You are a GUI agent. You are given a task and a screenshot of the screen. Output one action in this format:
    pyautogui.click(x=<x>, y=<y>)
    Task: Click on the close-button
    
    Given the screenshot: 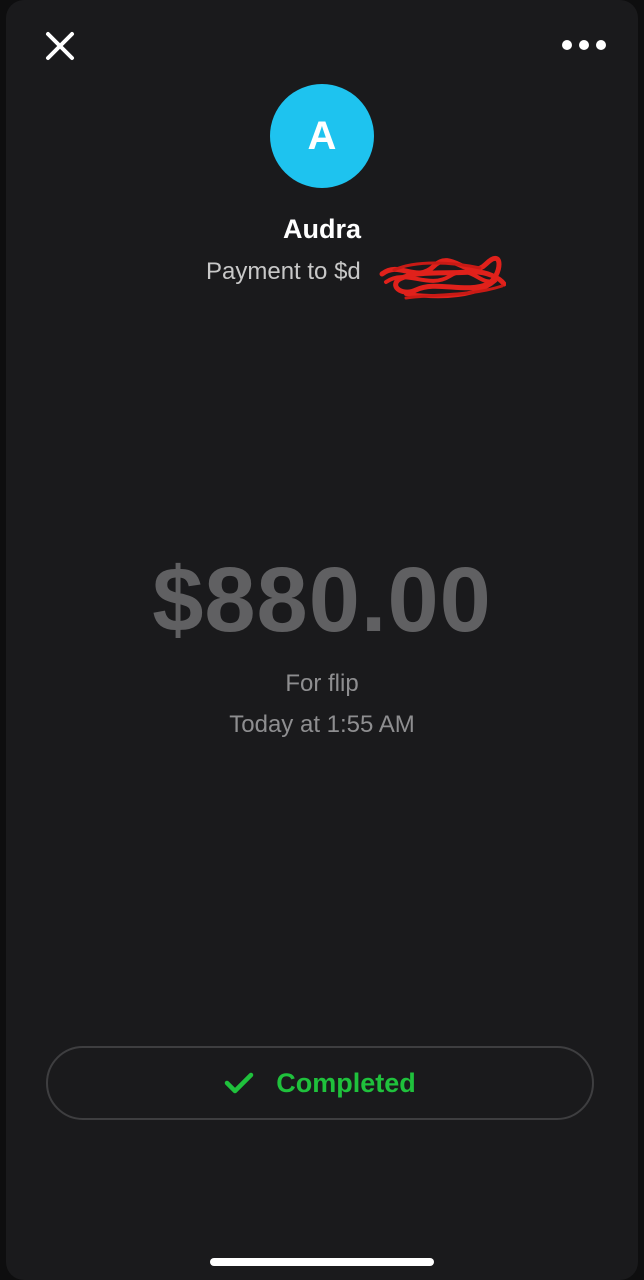 What is the action you would take?
    pyautogui.click(x=60, y=46)
    